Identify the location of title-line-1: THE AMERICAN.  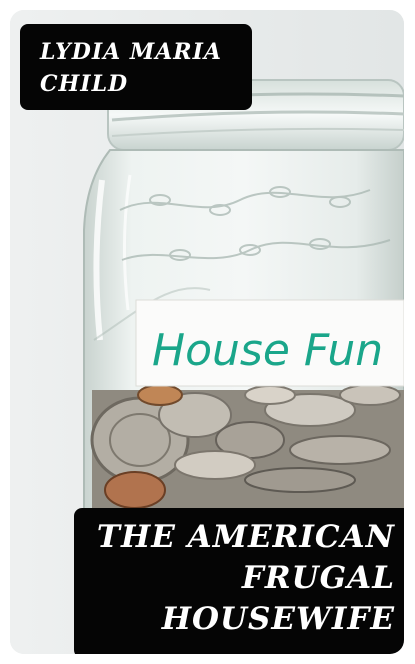
(245, 537).